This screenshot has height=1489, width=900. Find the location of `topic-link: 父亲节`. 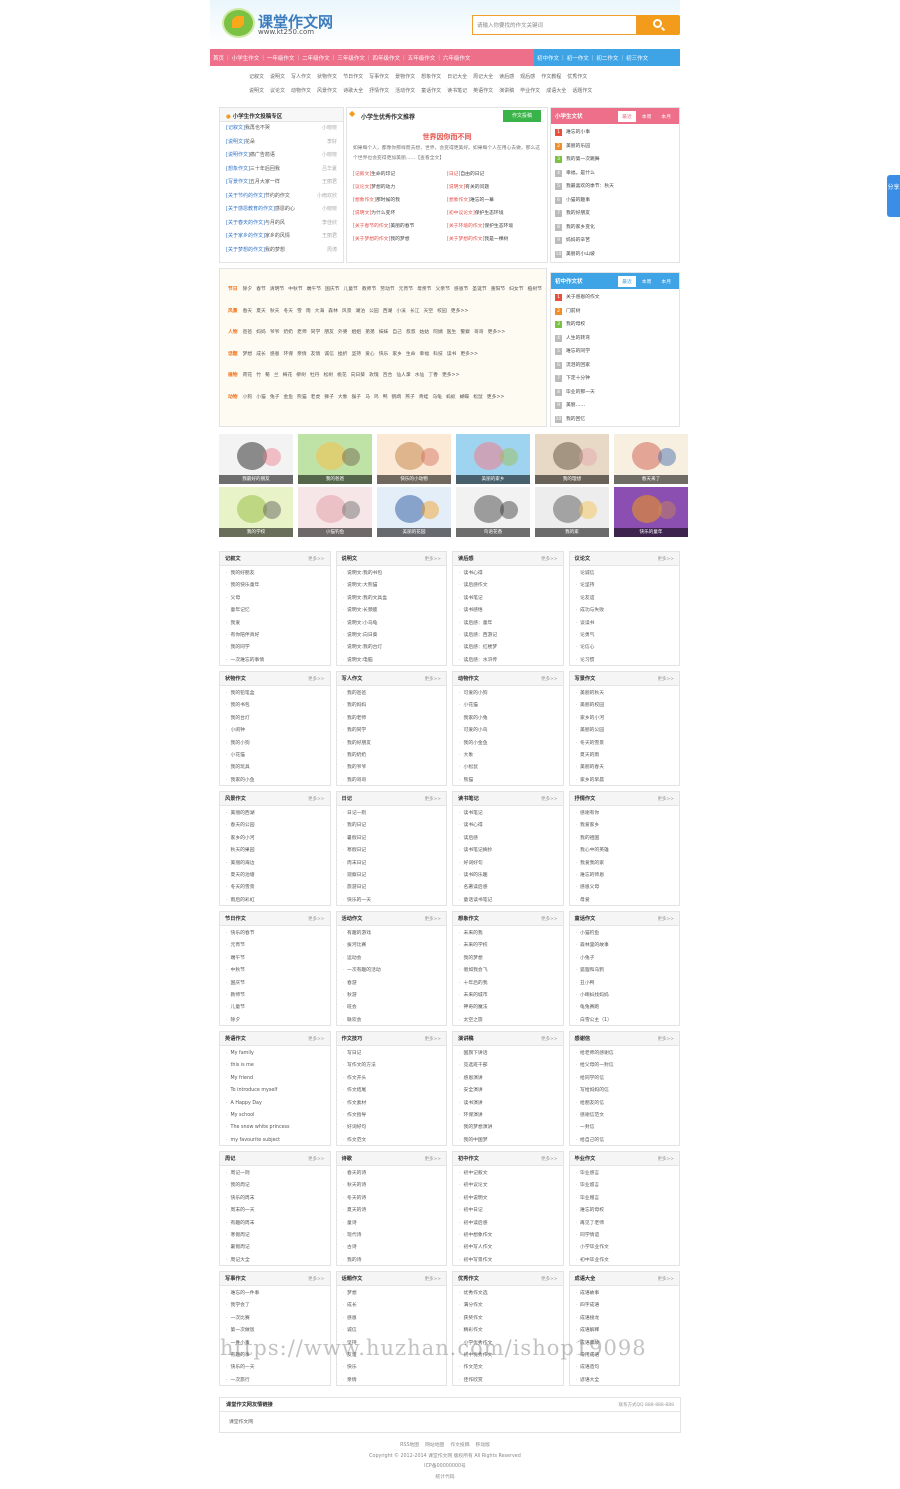

topic-link: 父亲节 is located at coordinates (442, 289).